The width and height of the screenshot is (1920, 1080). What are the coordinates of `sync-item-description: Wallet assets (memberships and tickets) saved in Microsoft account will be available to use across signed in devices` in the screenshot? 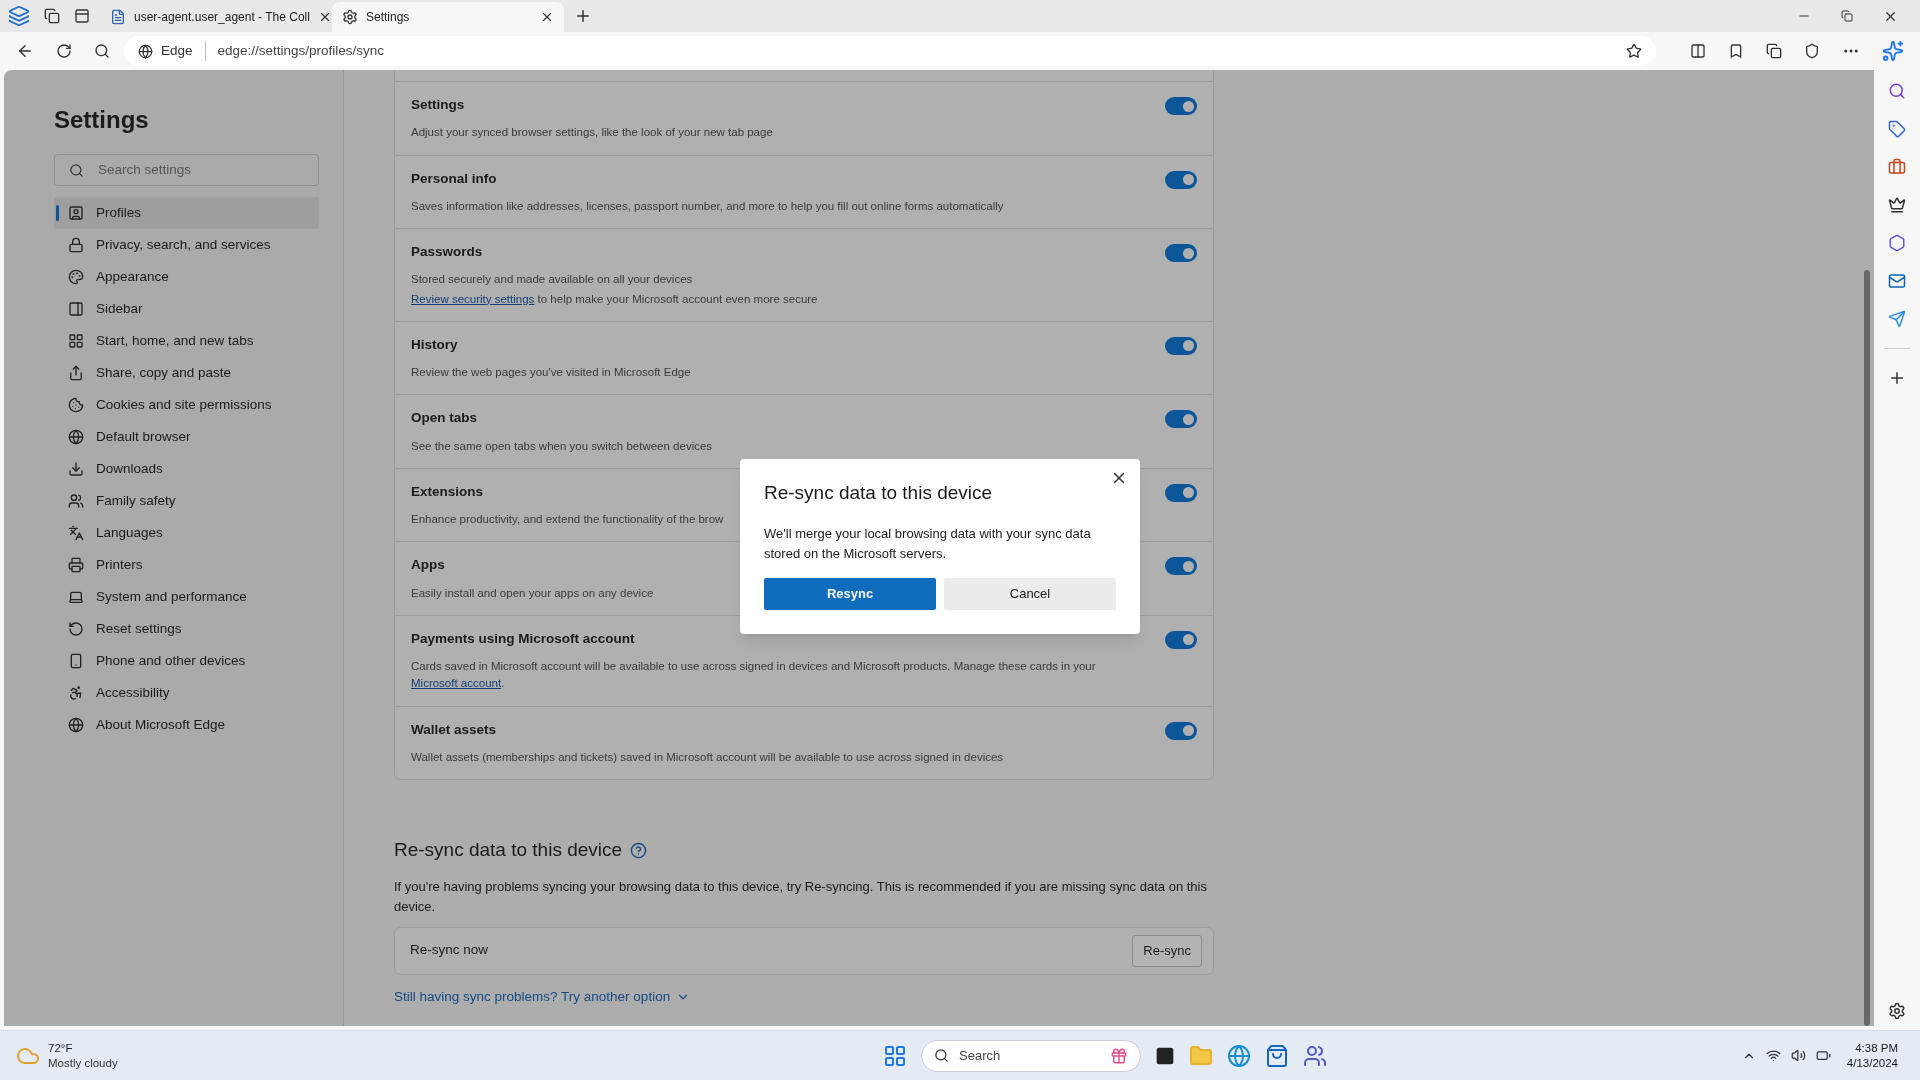 It's located at (707, 757).